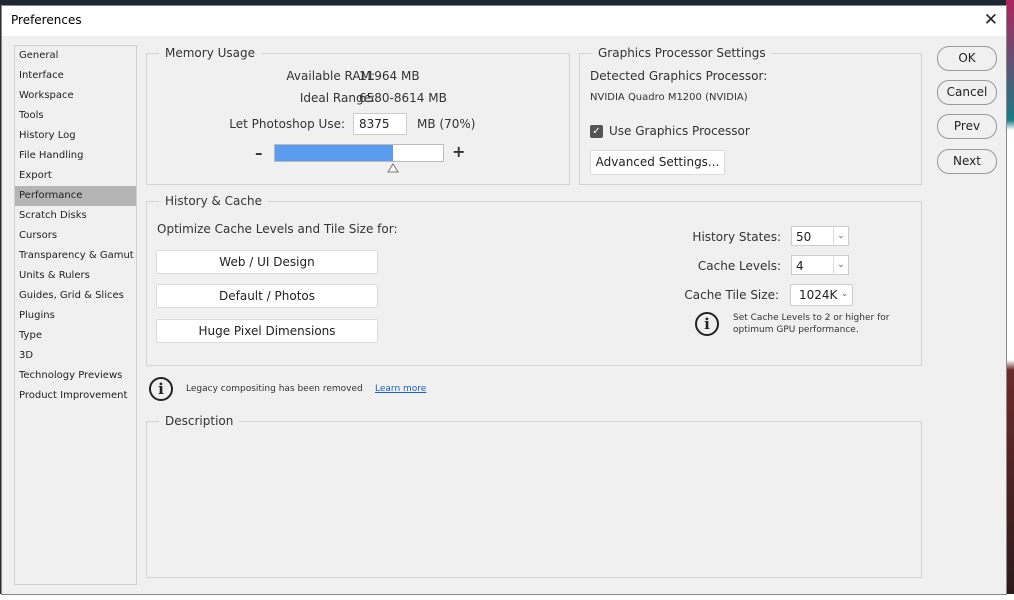 Image resolution: width=1014 pixels, height=600 pixels. What do you see at coordinates (75, 336) in the screenshot?
I see `sidebar-item-type: Type` at bounding box center [75, 336].